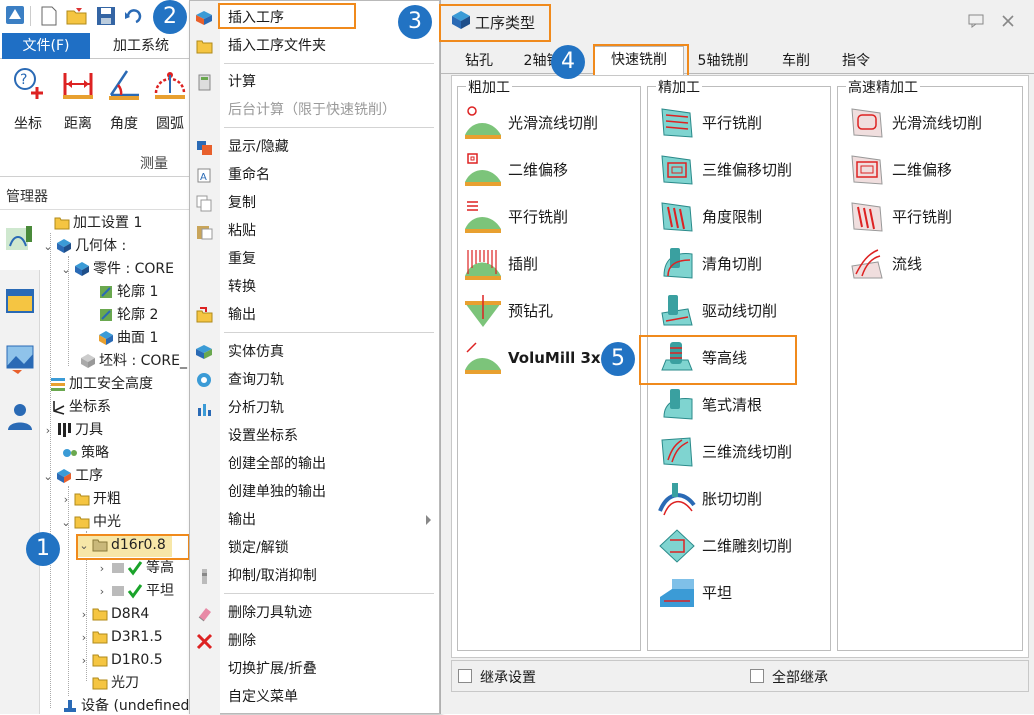 The width and height of the screenshot is (1034, 715). What do you see at coordinates (170, 98) in the screenshot?
I see `measure-arc-button: 圆弧` at bounding box center [170, 98].